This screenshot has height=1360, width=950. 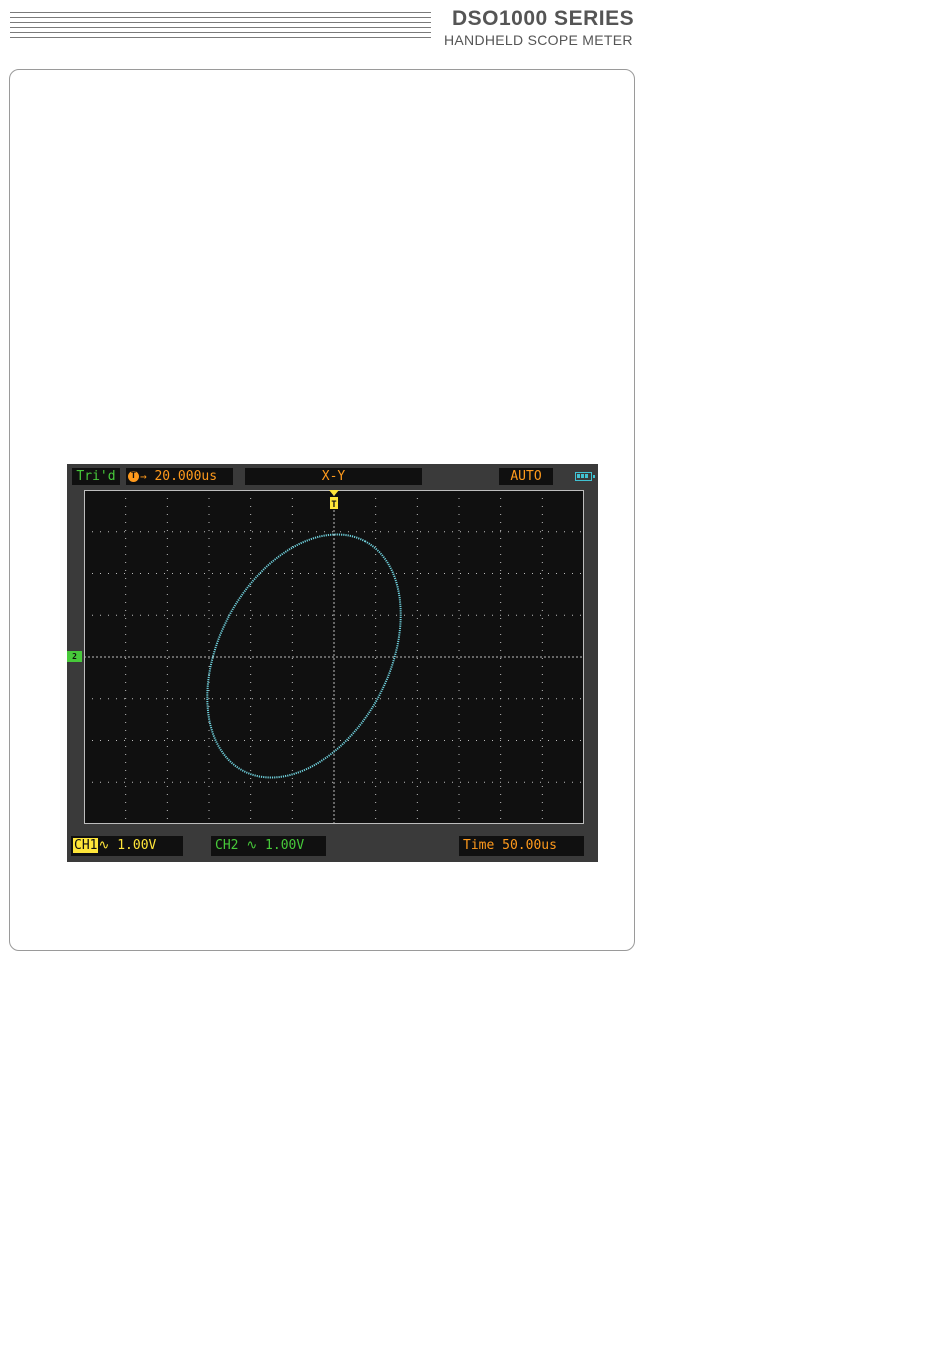 I want to click on status-bar: Tri'd T → 20.000us X-Y AUTO, so click(x=332, y=477).